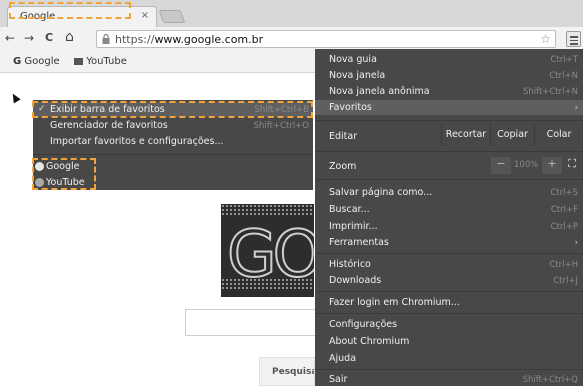 This screenshot has width=583, height=386. Describe the element at coordinates (173, 125) in the screenshot. I see `submenu-item-bookmark-manager: Gerenciador de favoritos Shift+Ctrl+O` at that location.